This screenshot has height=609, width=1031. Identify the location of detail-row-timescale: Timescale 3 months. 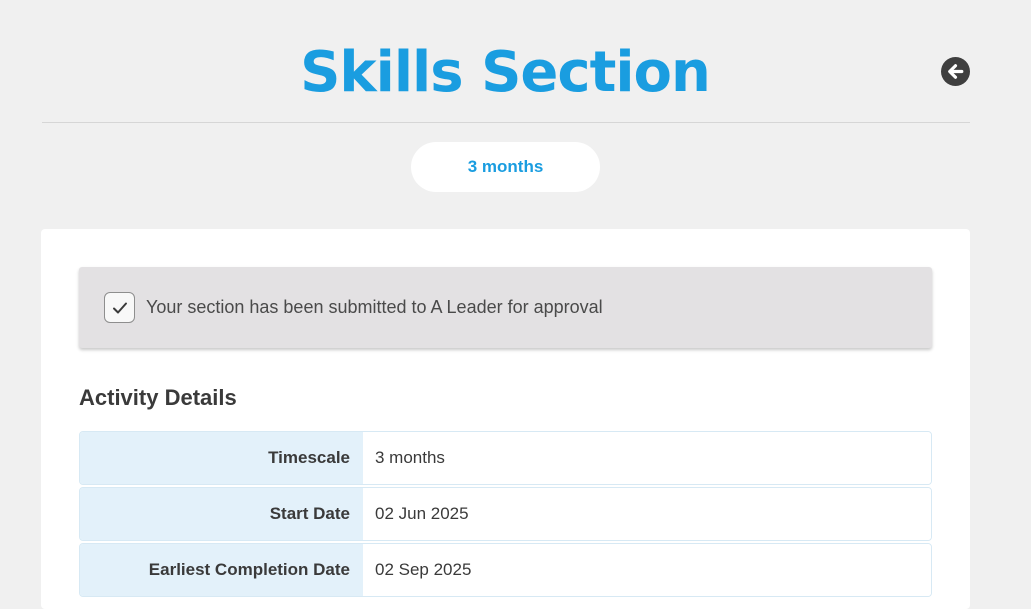
(505, 458).